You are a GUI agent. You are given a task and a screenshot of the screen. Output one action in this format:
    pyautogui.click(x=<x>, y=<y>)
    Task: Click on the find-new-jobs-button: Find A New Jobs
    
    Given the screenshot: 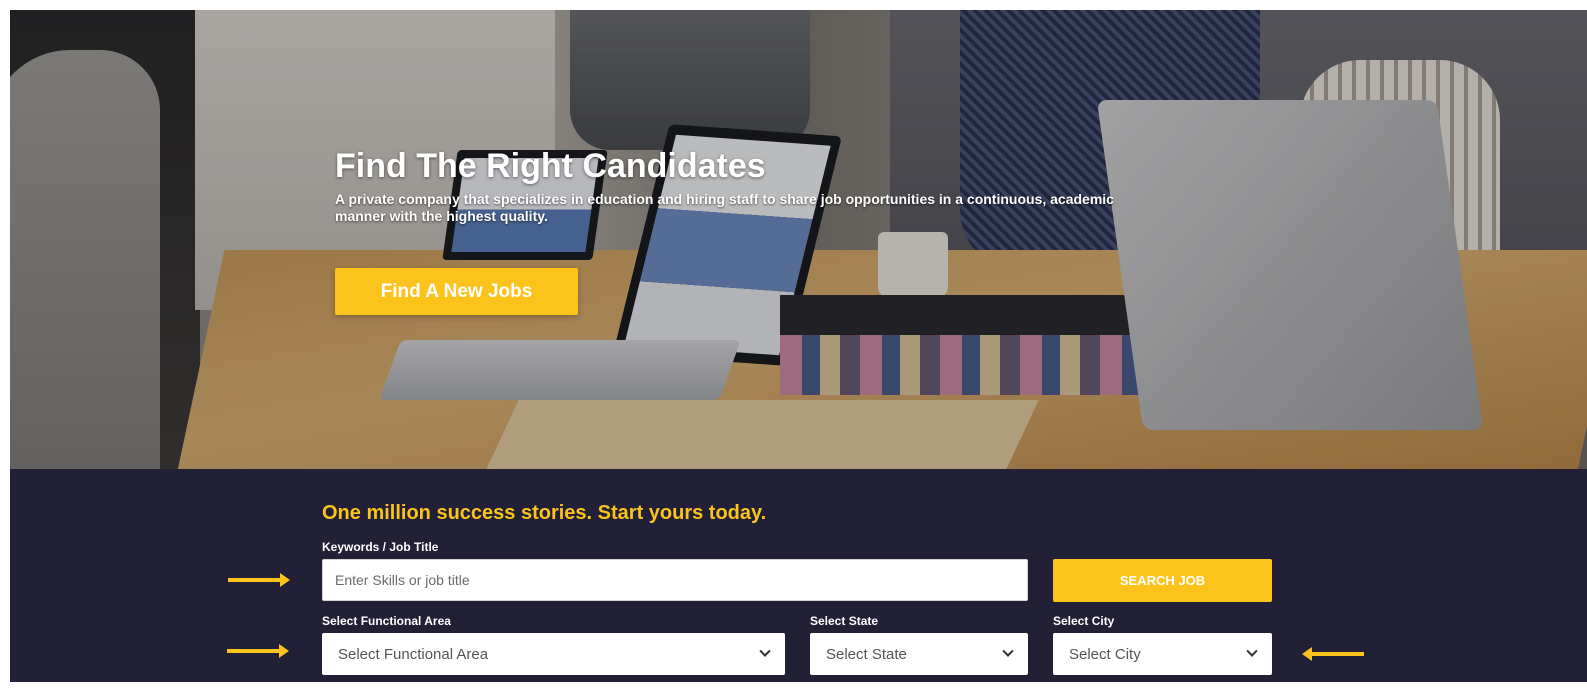 What is the action you would take?
    pyautogui.click(x=456, y=291)
    